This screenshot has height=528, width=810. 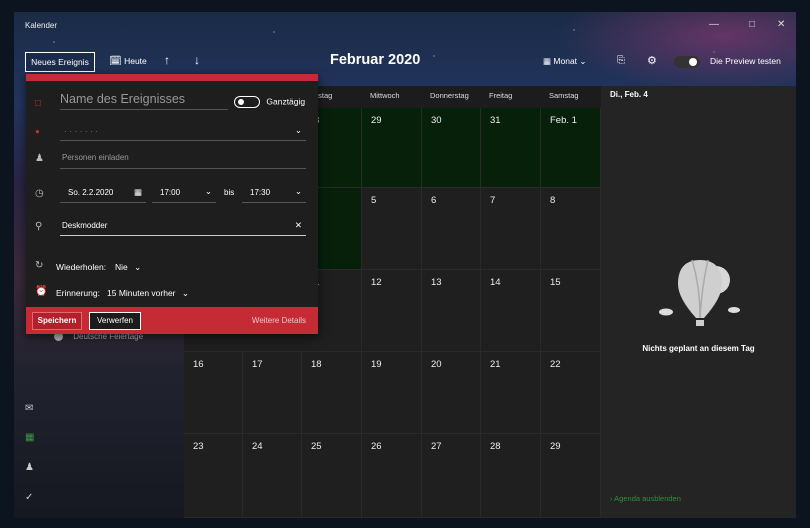 What do you see at coordinates (144, 101) in the screenshot?
I see `event-name-input: Name des Ereignisses` at bounding box center [144, 101].